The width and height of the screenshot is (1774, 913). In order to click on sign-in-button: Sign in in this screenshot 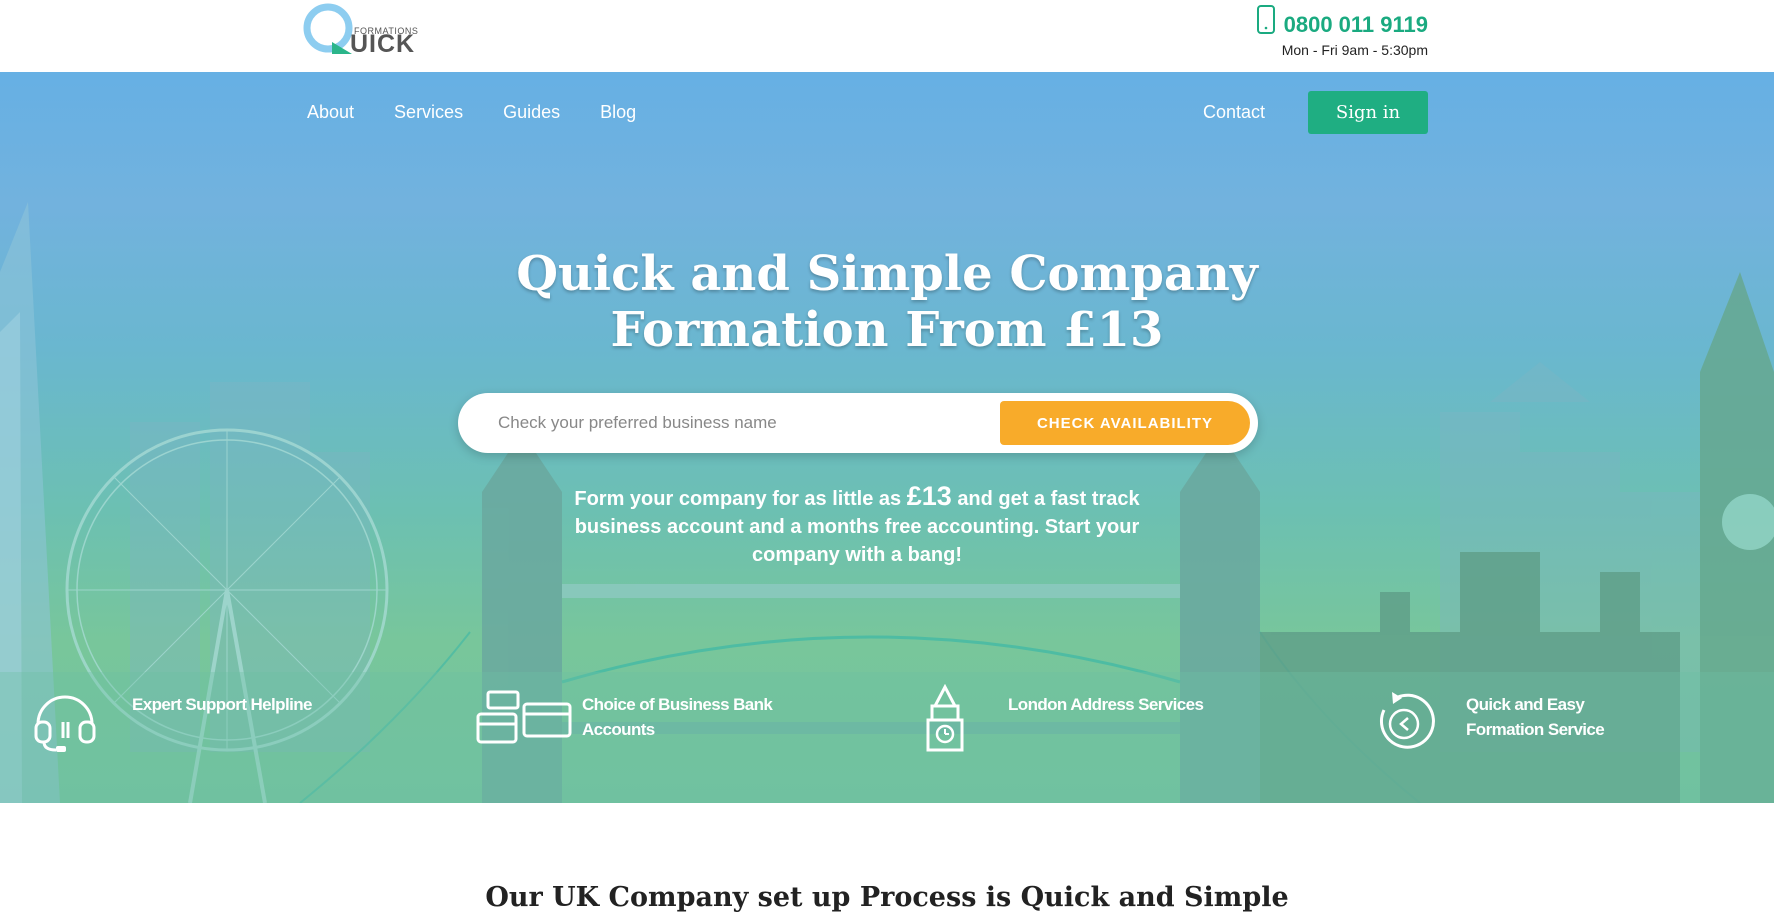, I will do `click(1368, 112)`.